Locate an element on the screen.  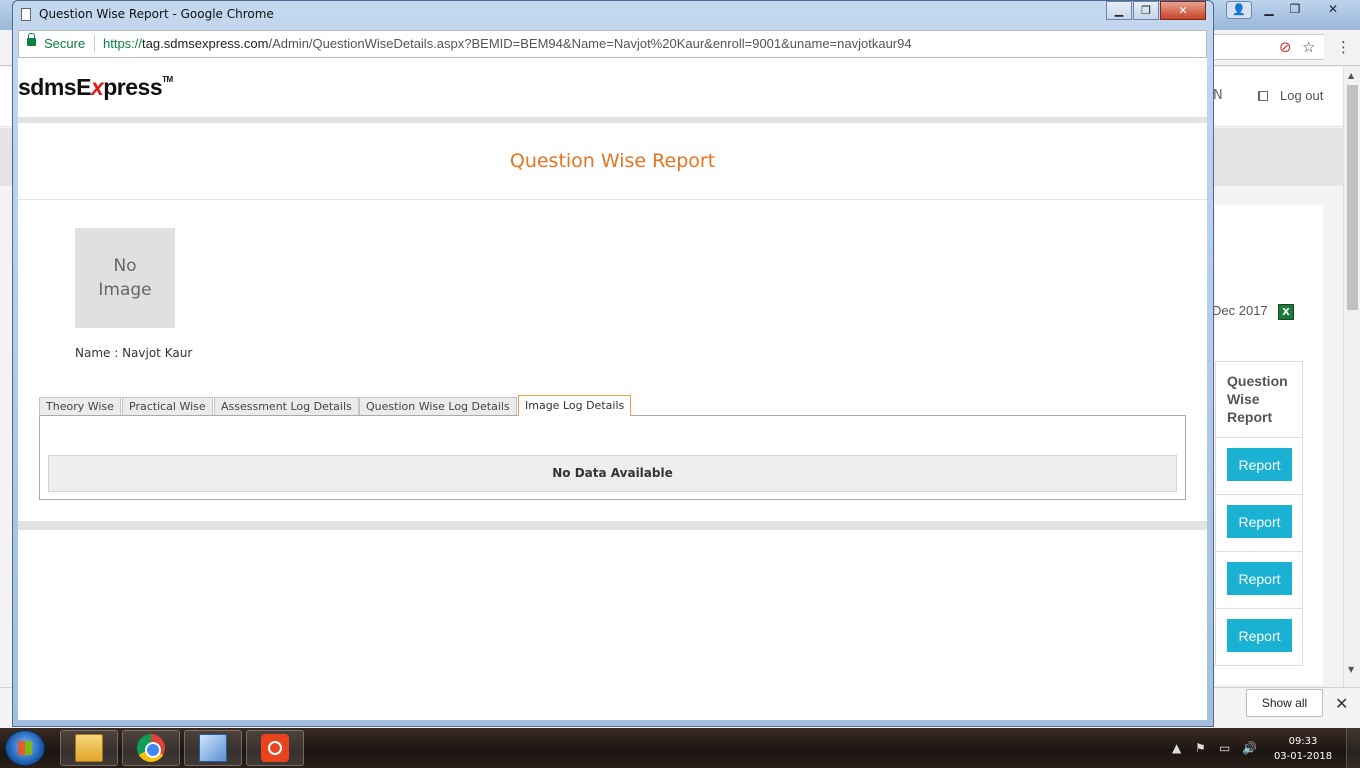
url-host: tag.sdmsexpress.com is located at coordinates (205, 43).